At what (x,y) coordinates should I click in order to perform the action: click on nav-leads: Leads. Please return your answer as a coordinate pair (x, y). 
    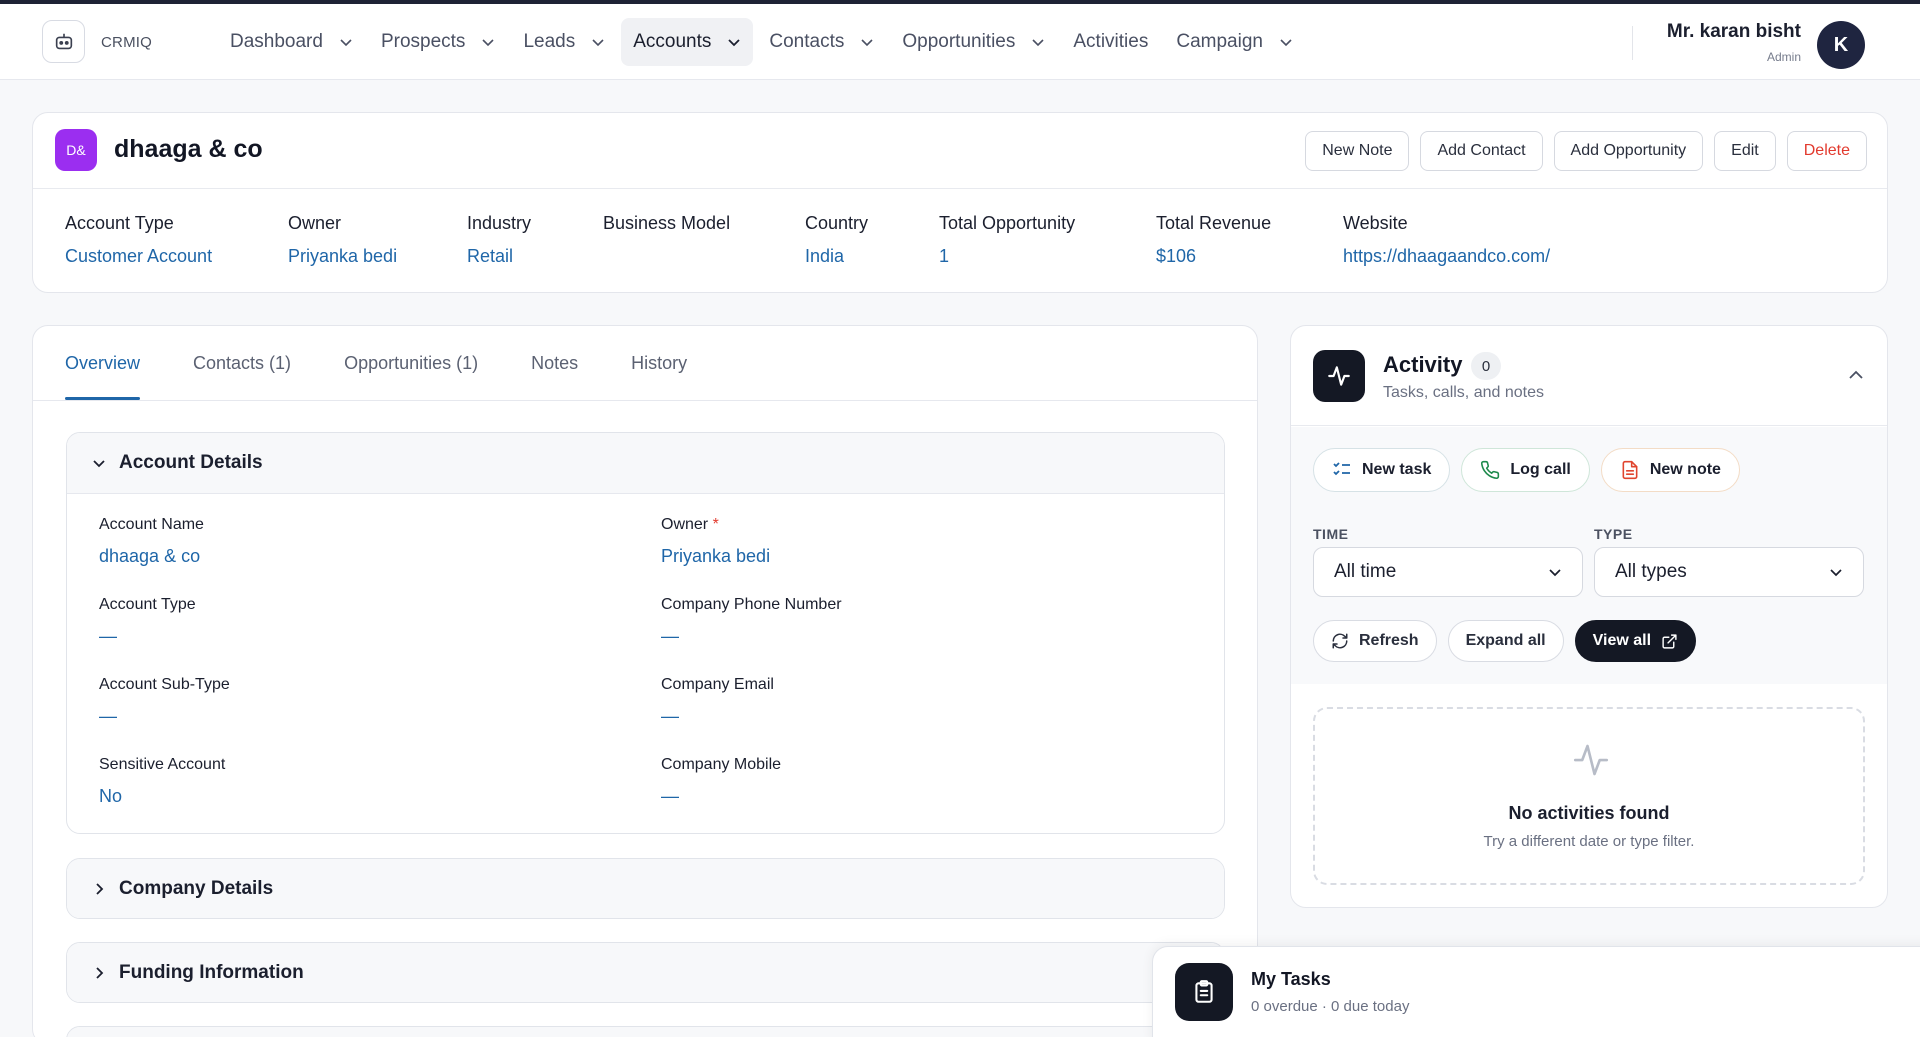
    Looking at the image, I should click on (564, 42).